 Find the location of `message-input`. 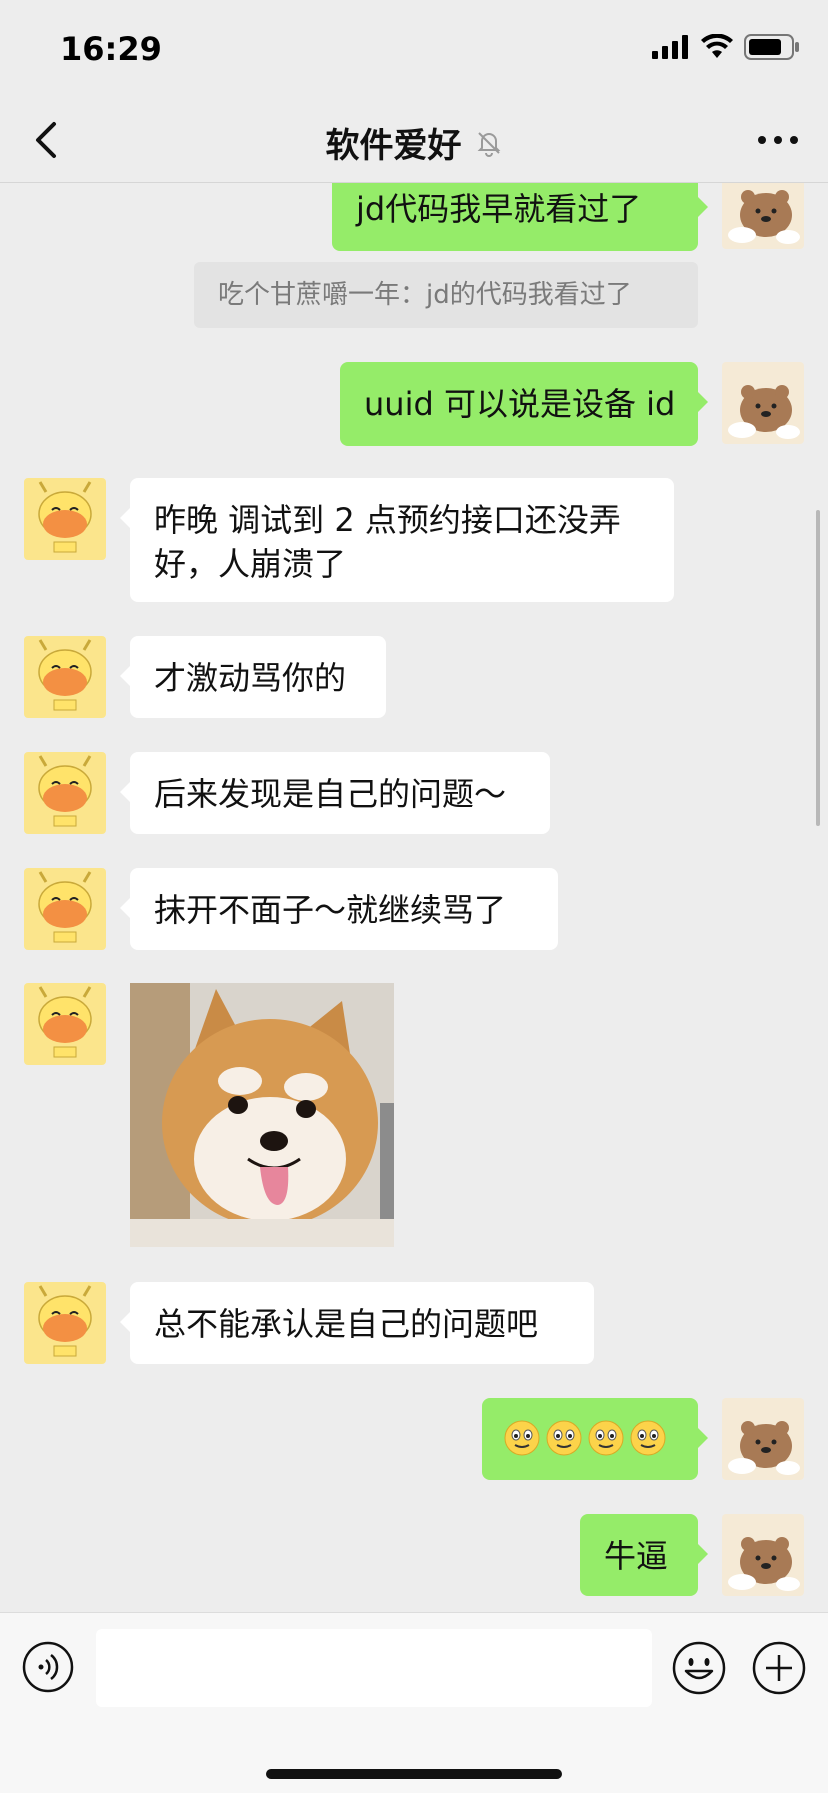

message-input is located at coordinates (374, 1668).